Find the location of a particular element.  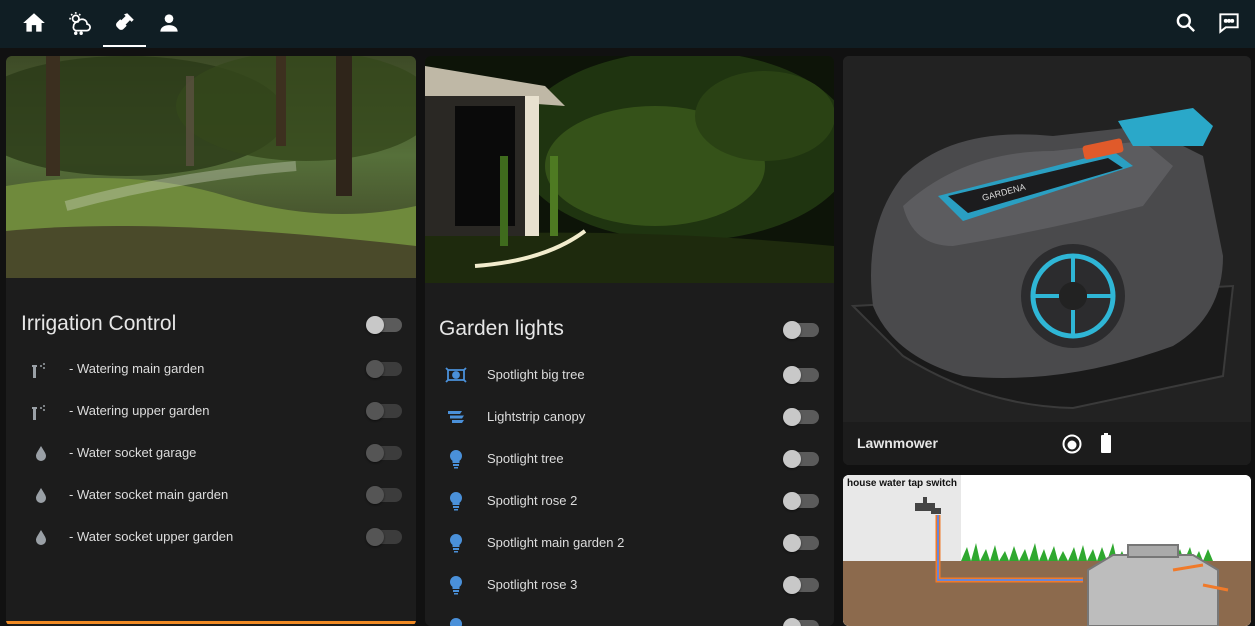

list-item: Spotlight tree is located at coordinates (629, 459).